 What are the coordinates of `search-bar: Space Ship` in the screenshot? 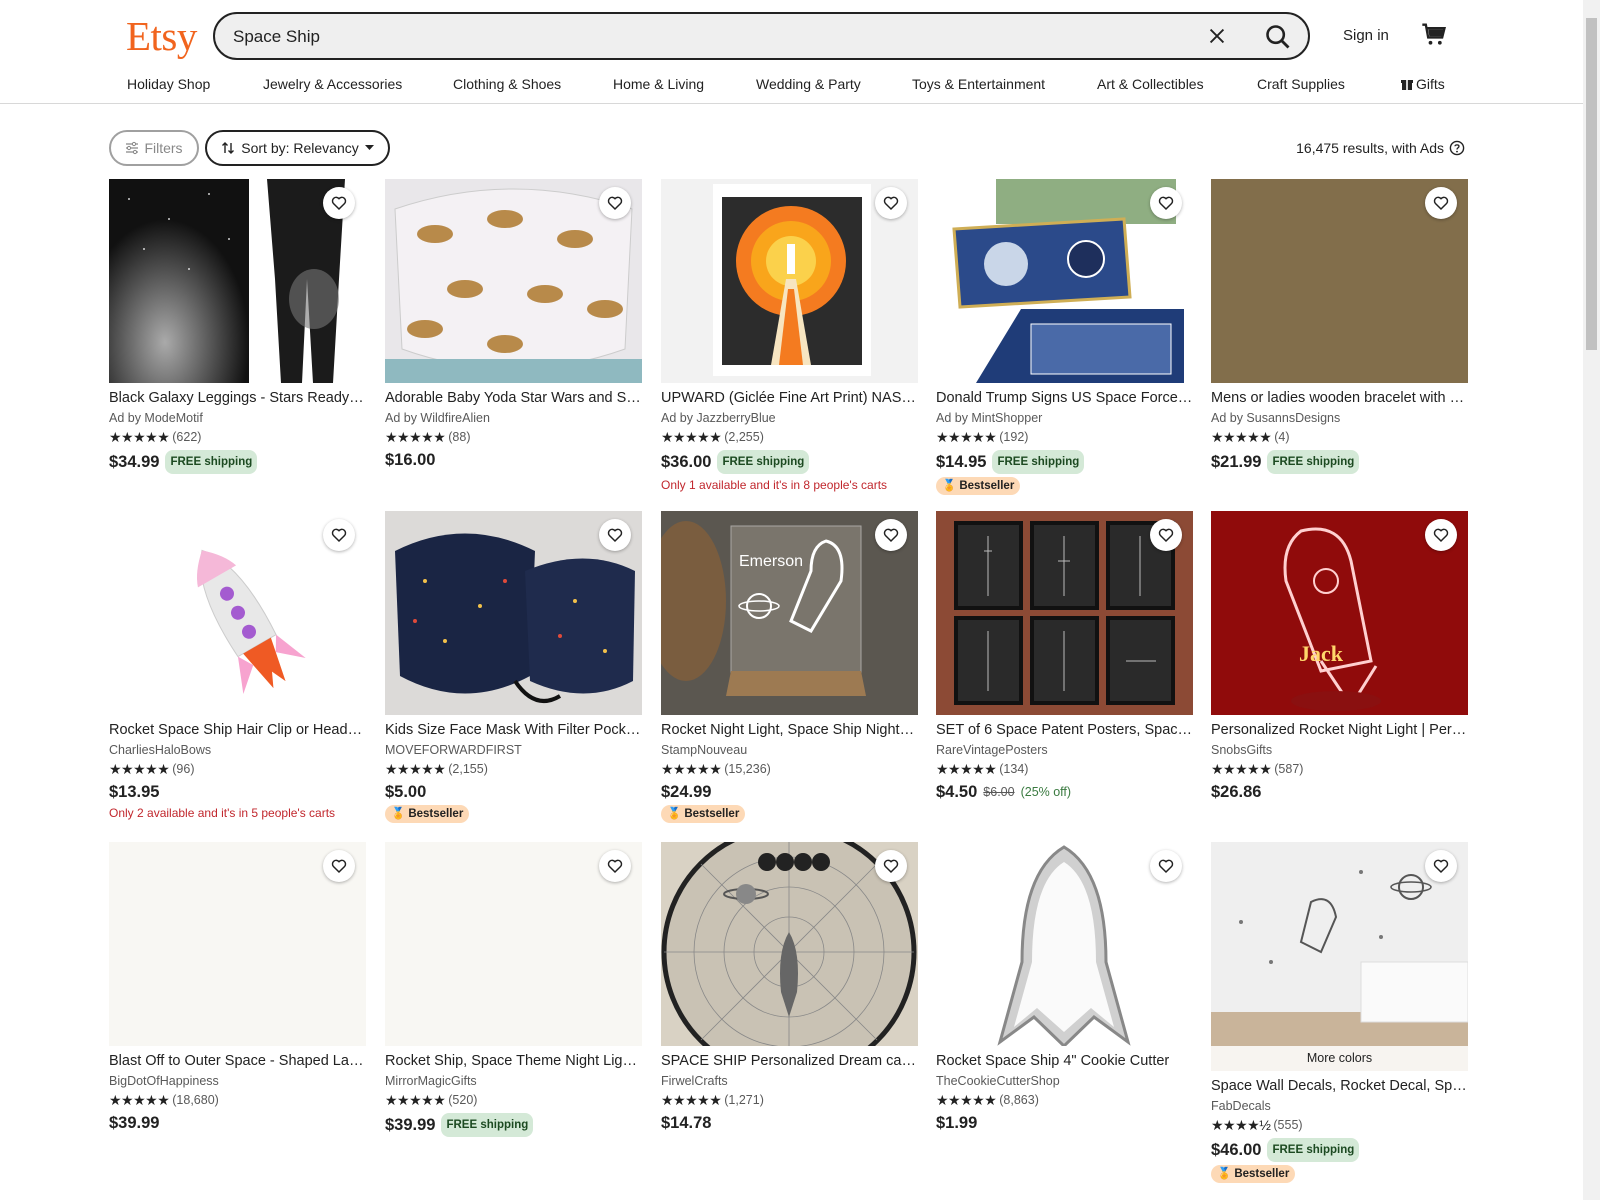 It's located at (761, 36).